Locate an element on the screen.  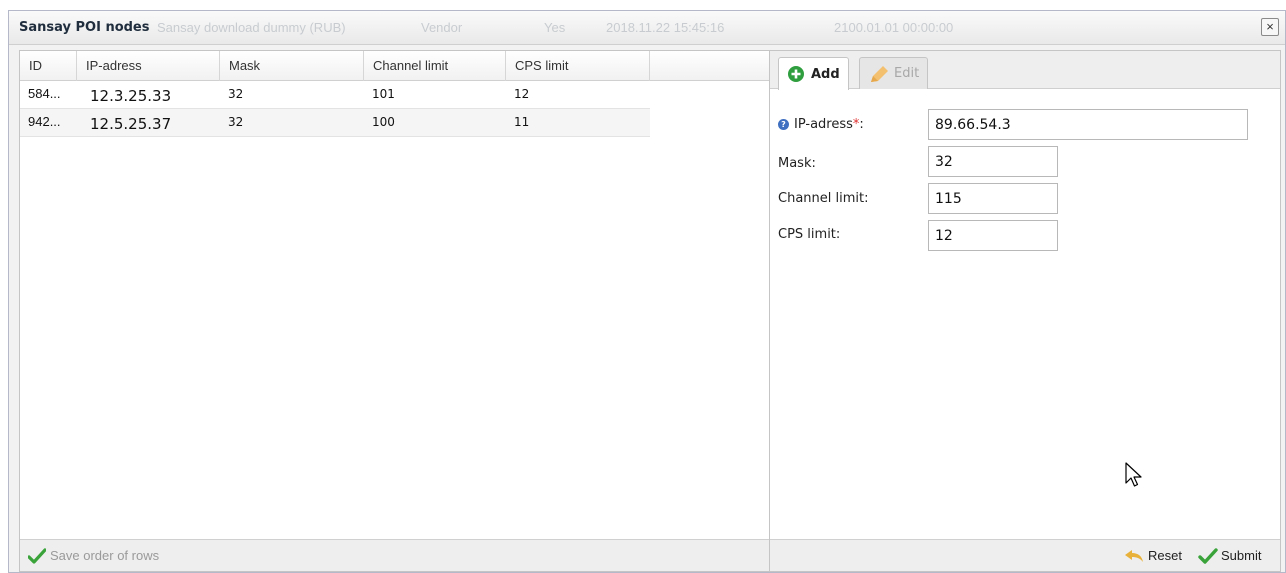
form-toolbar: Reset Submit is located at coordinates (1025, 555).